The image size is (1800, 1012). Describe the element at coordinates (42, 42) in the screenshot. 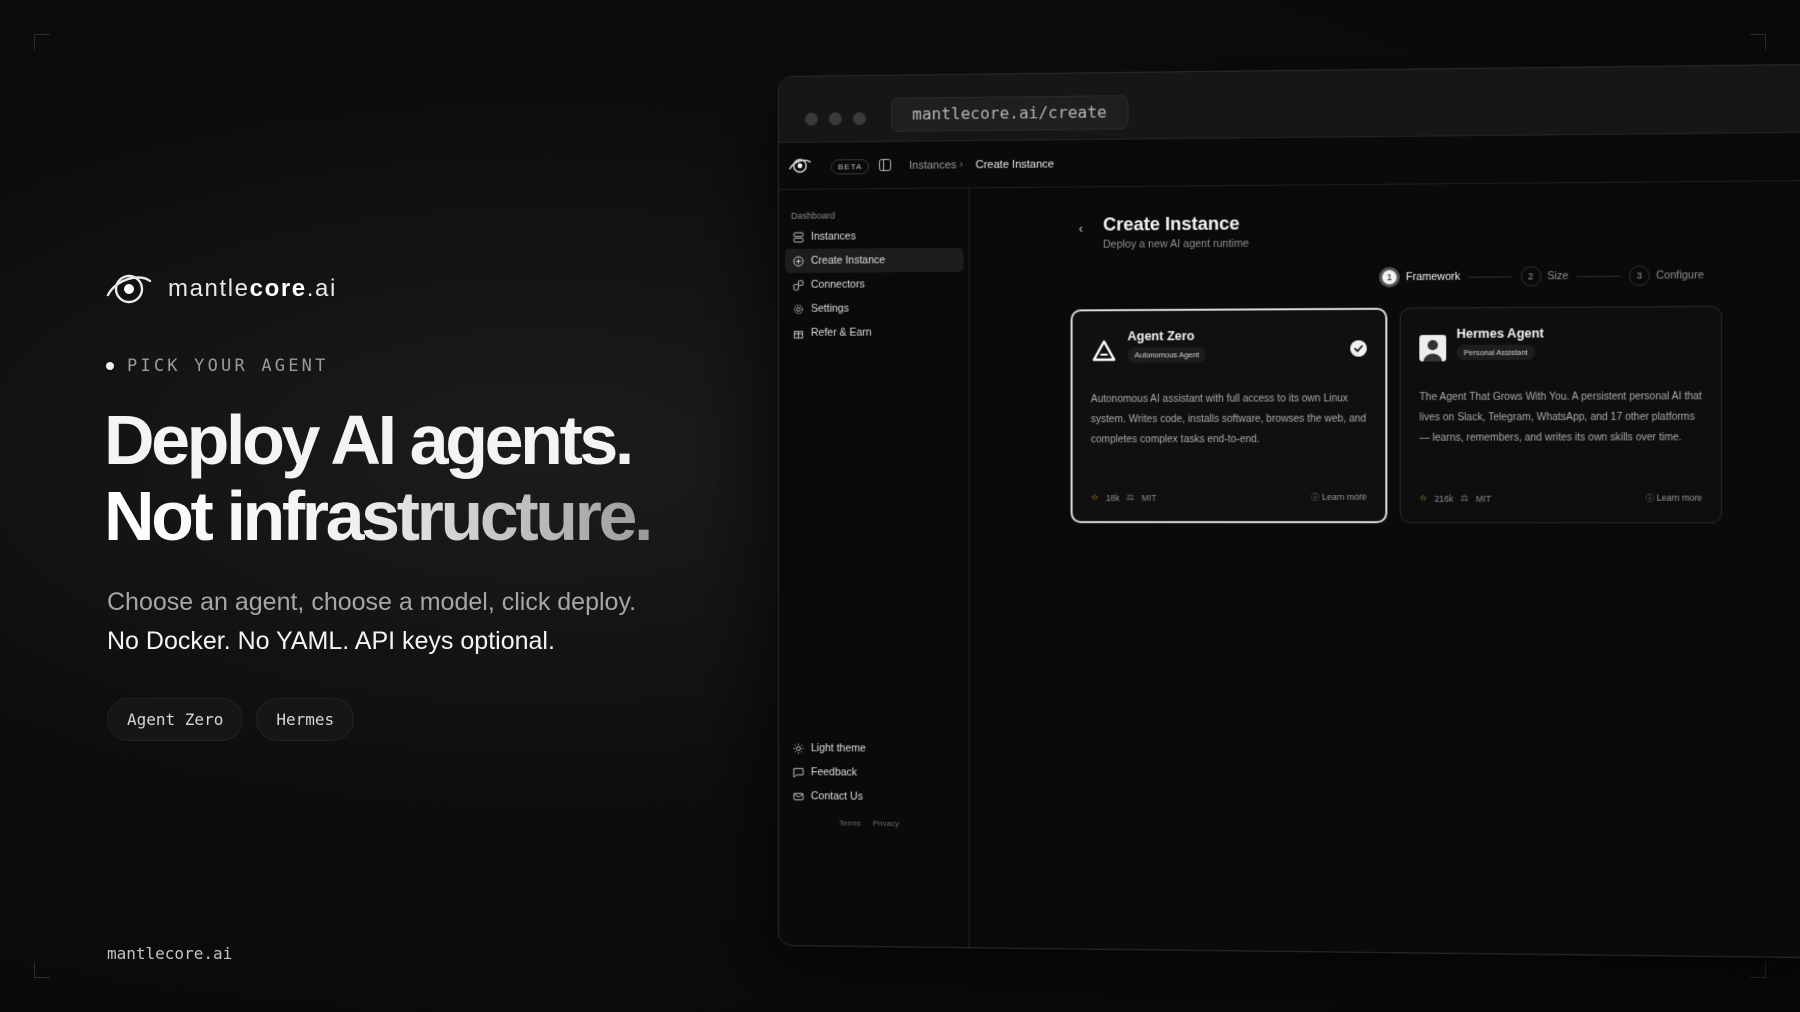

I see `corner-mark-top-left` at that location.